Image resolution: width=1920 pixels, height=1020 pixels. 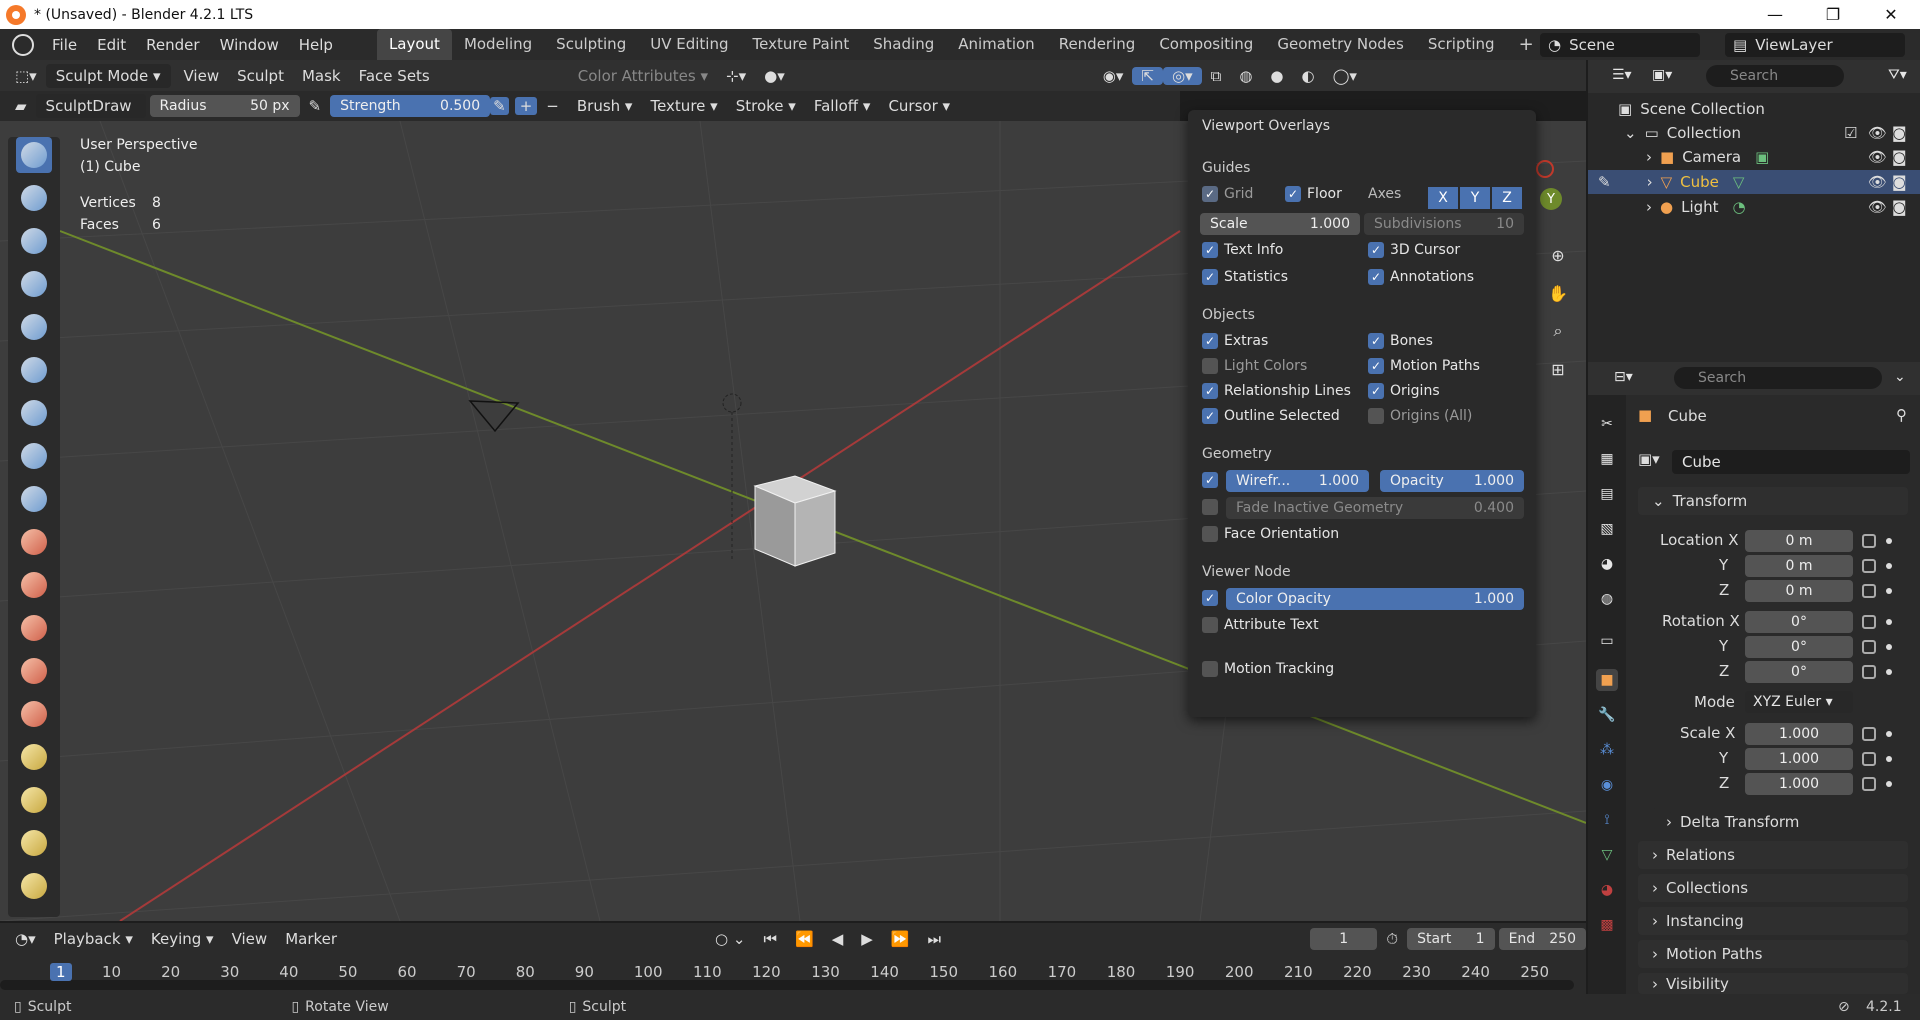 I want to click on properties-editor-icon: ⊟▾, so click(x=1623, y=377).